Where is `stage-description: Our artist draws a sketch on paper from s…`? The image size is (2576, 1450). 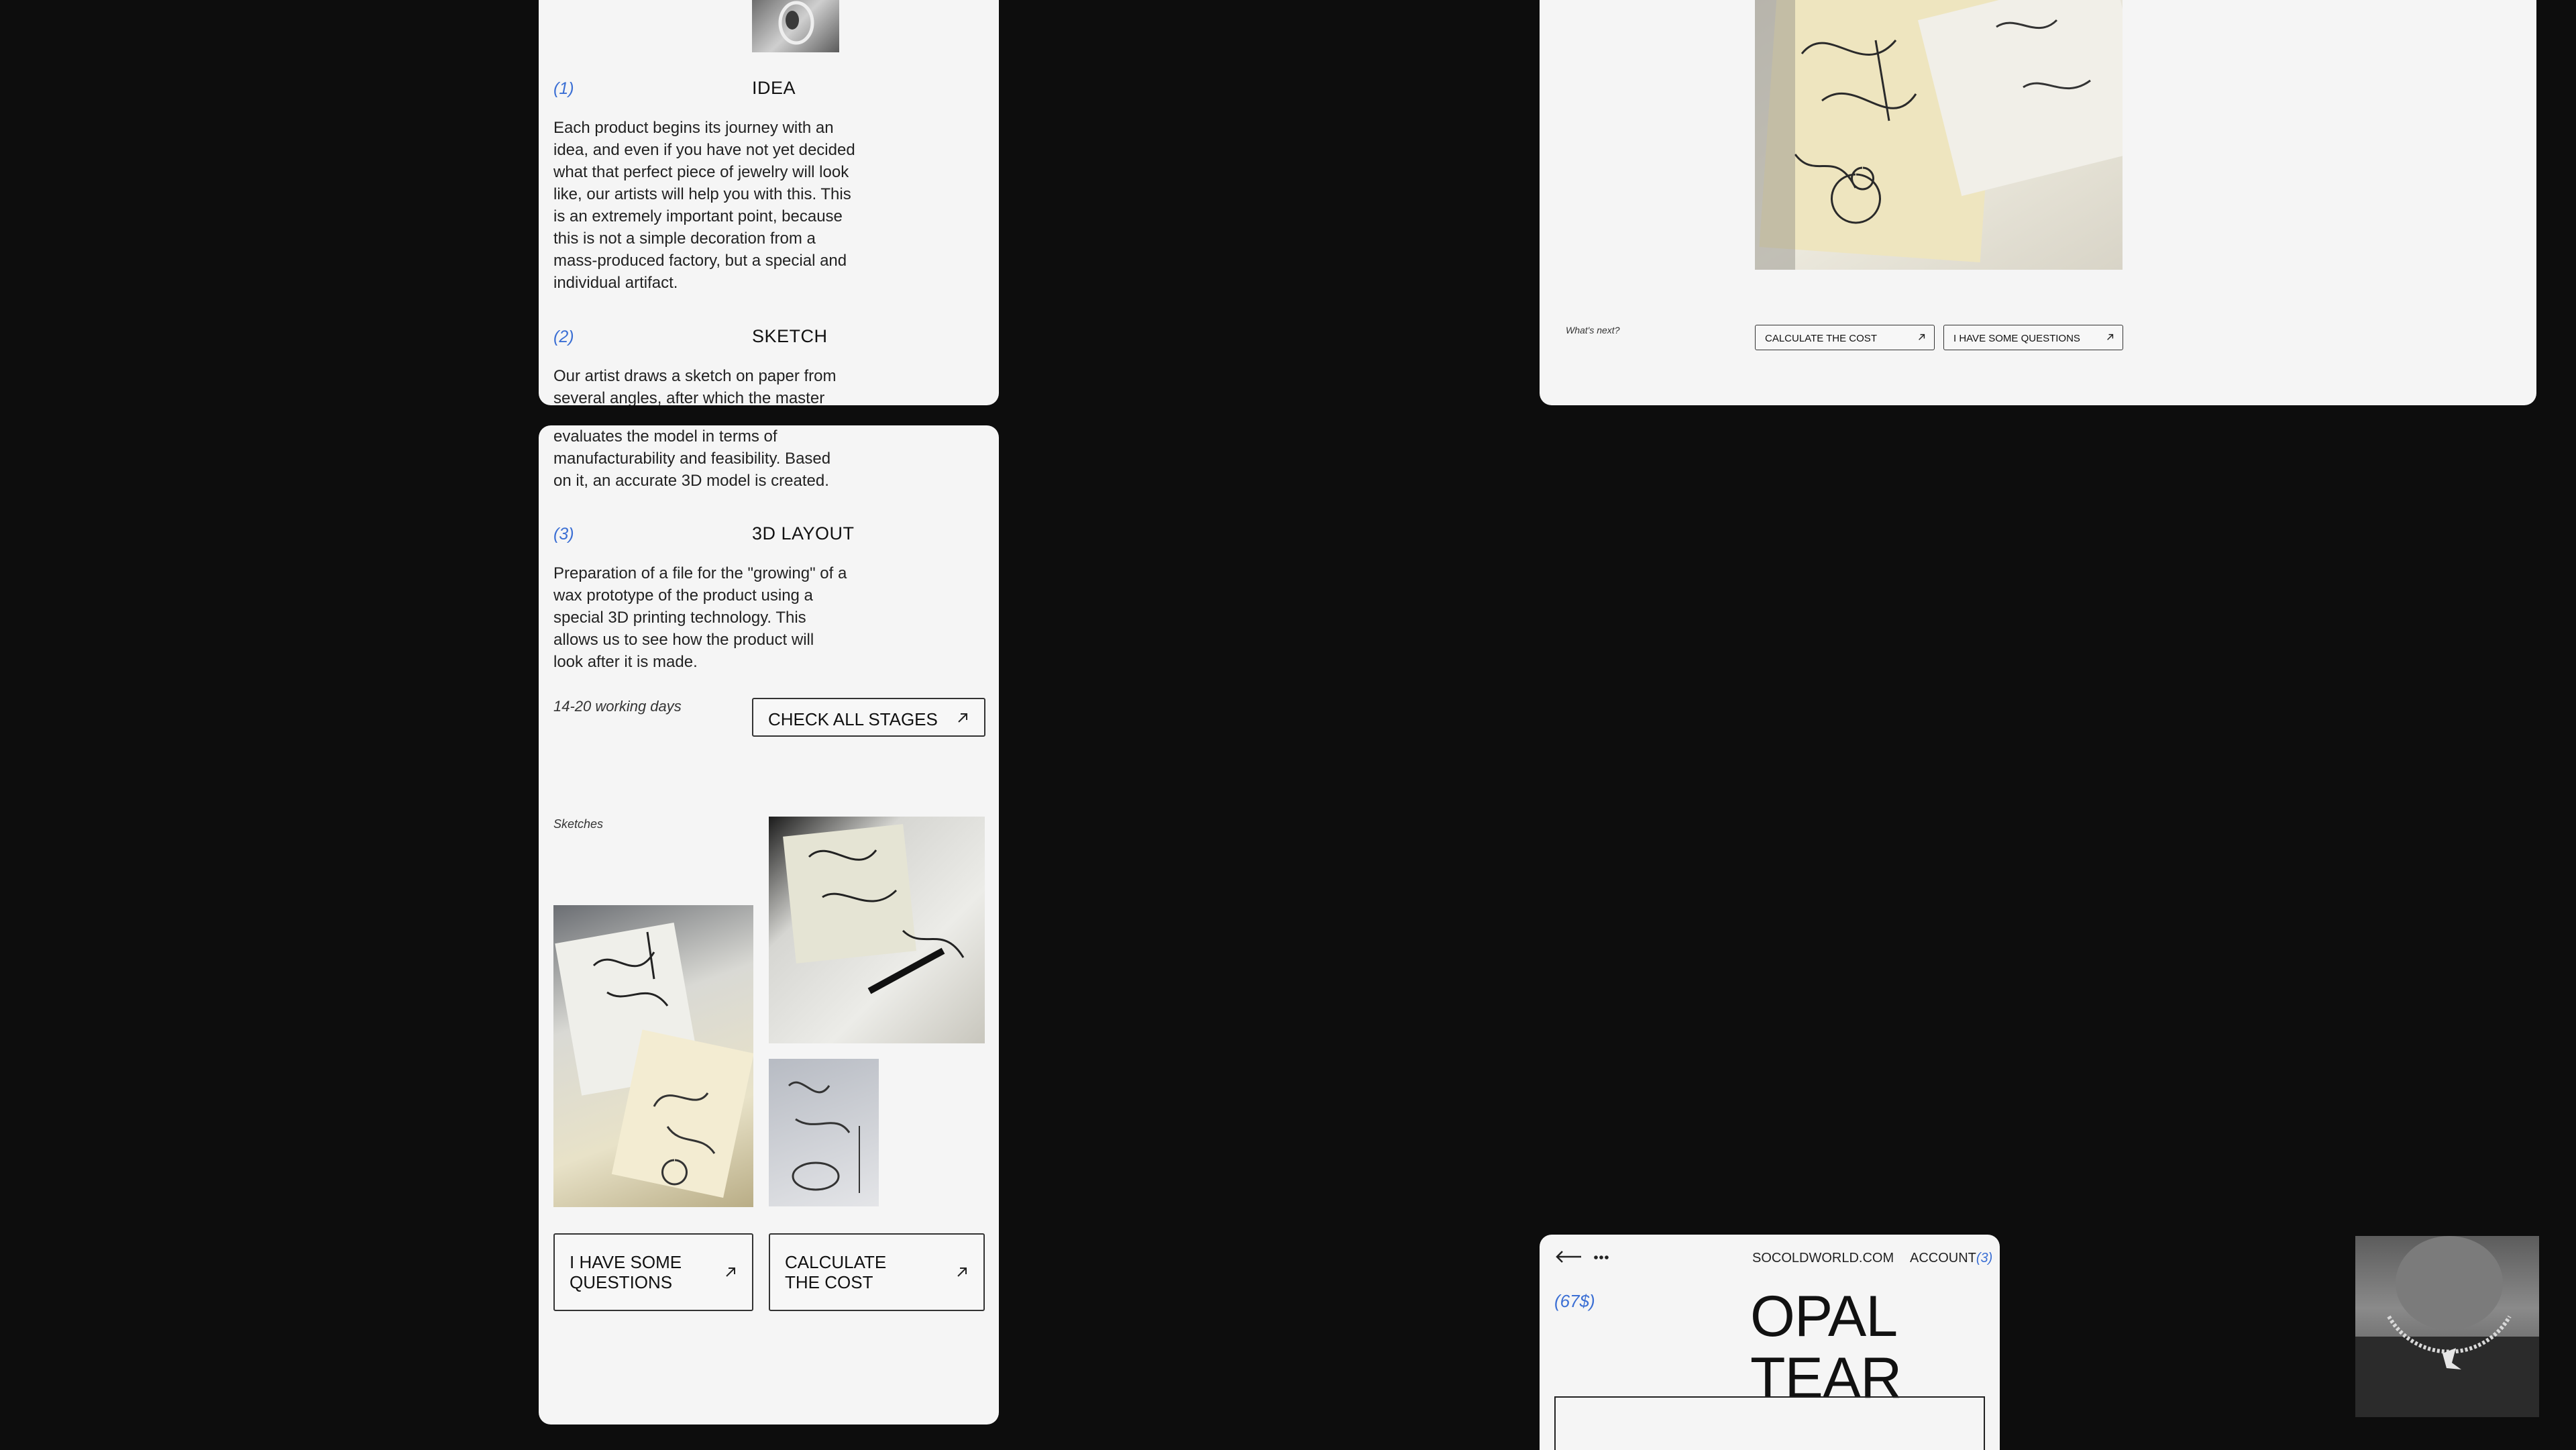 stage-description: Our artist draws a sketch on paper from s… is located at coordinates (695, 386).